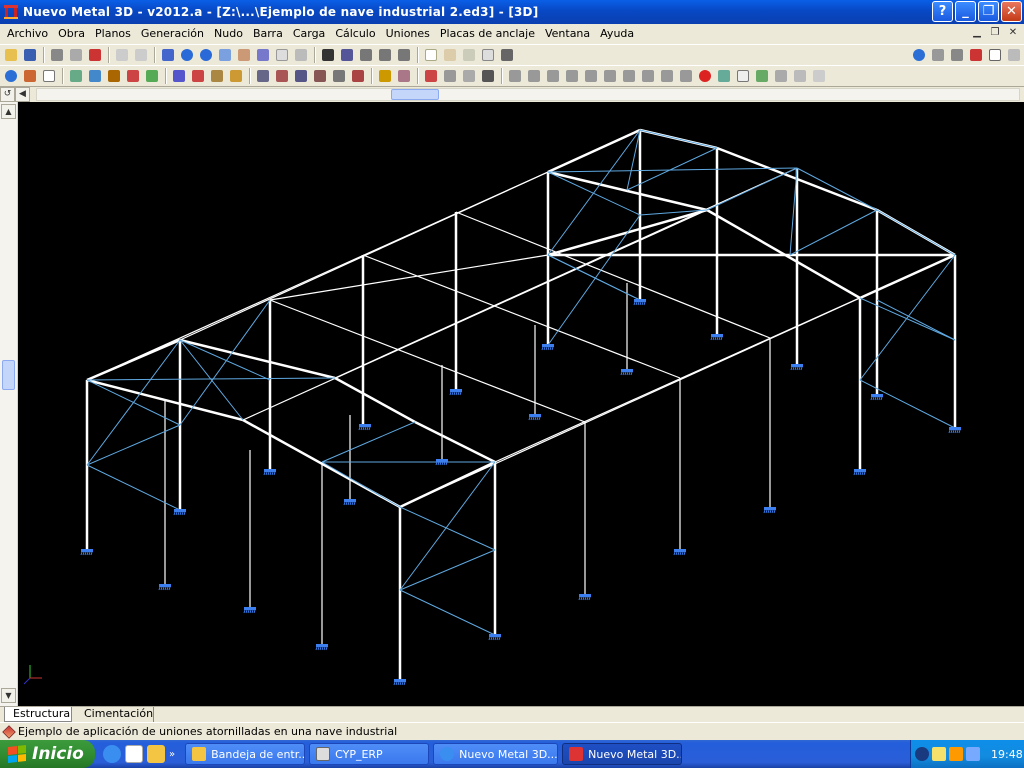 The width and height of the screenshot is (1024, 768). I want to click on girt, so click(427, 361).